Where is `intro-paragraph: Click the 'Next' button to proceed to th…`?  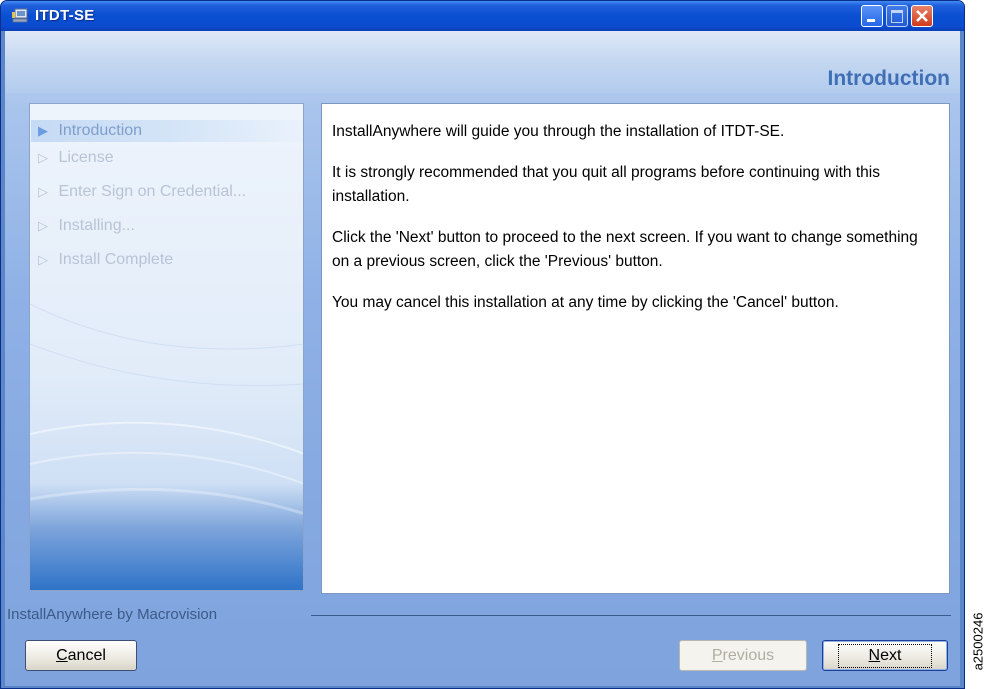 intro-paragraph: Click the 'Next' button to proceed to th… is located at coordinates (625, 249).